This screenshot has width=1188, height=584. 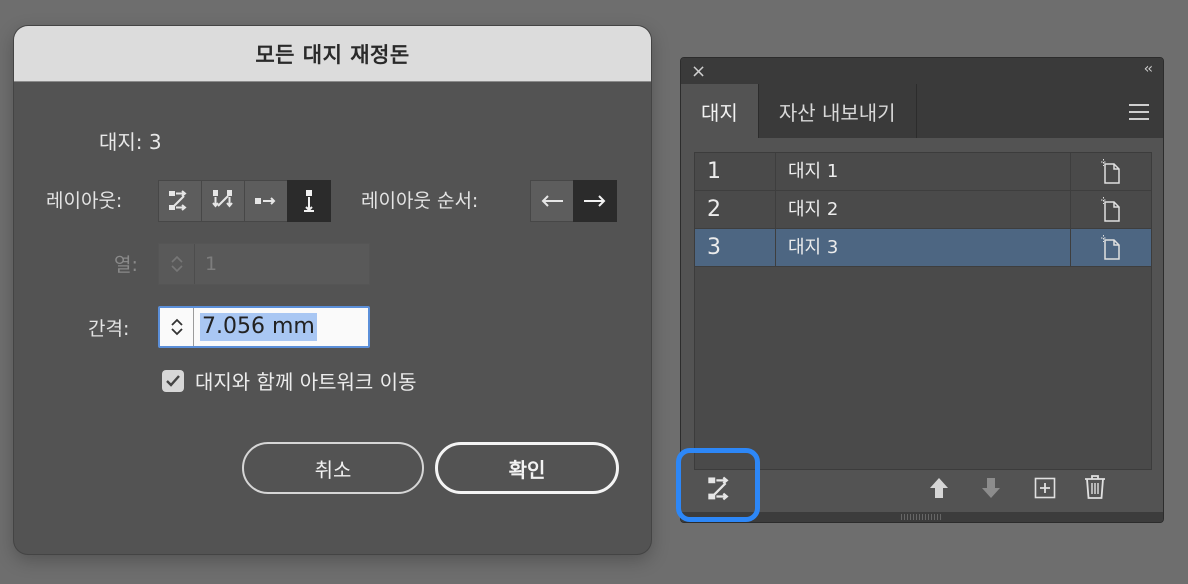 I want to click on spacing-label: 간격:, so click(x=109, y=329).